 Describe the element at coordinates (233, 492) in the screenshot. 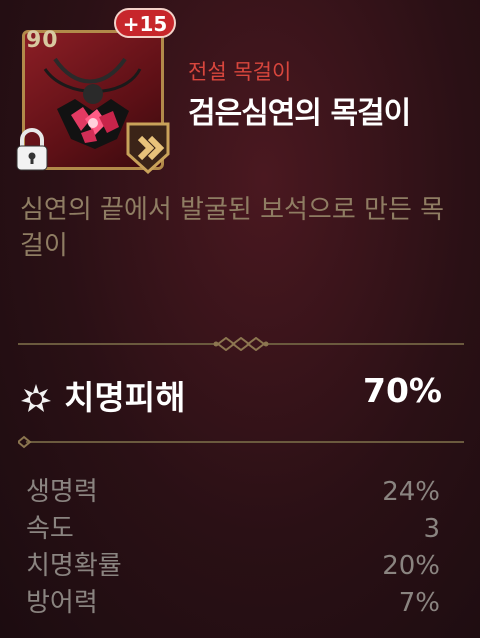

I see `sub-stat-row: 생명력 24%` at that location.